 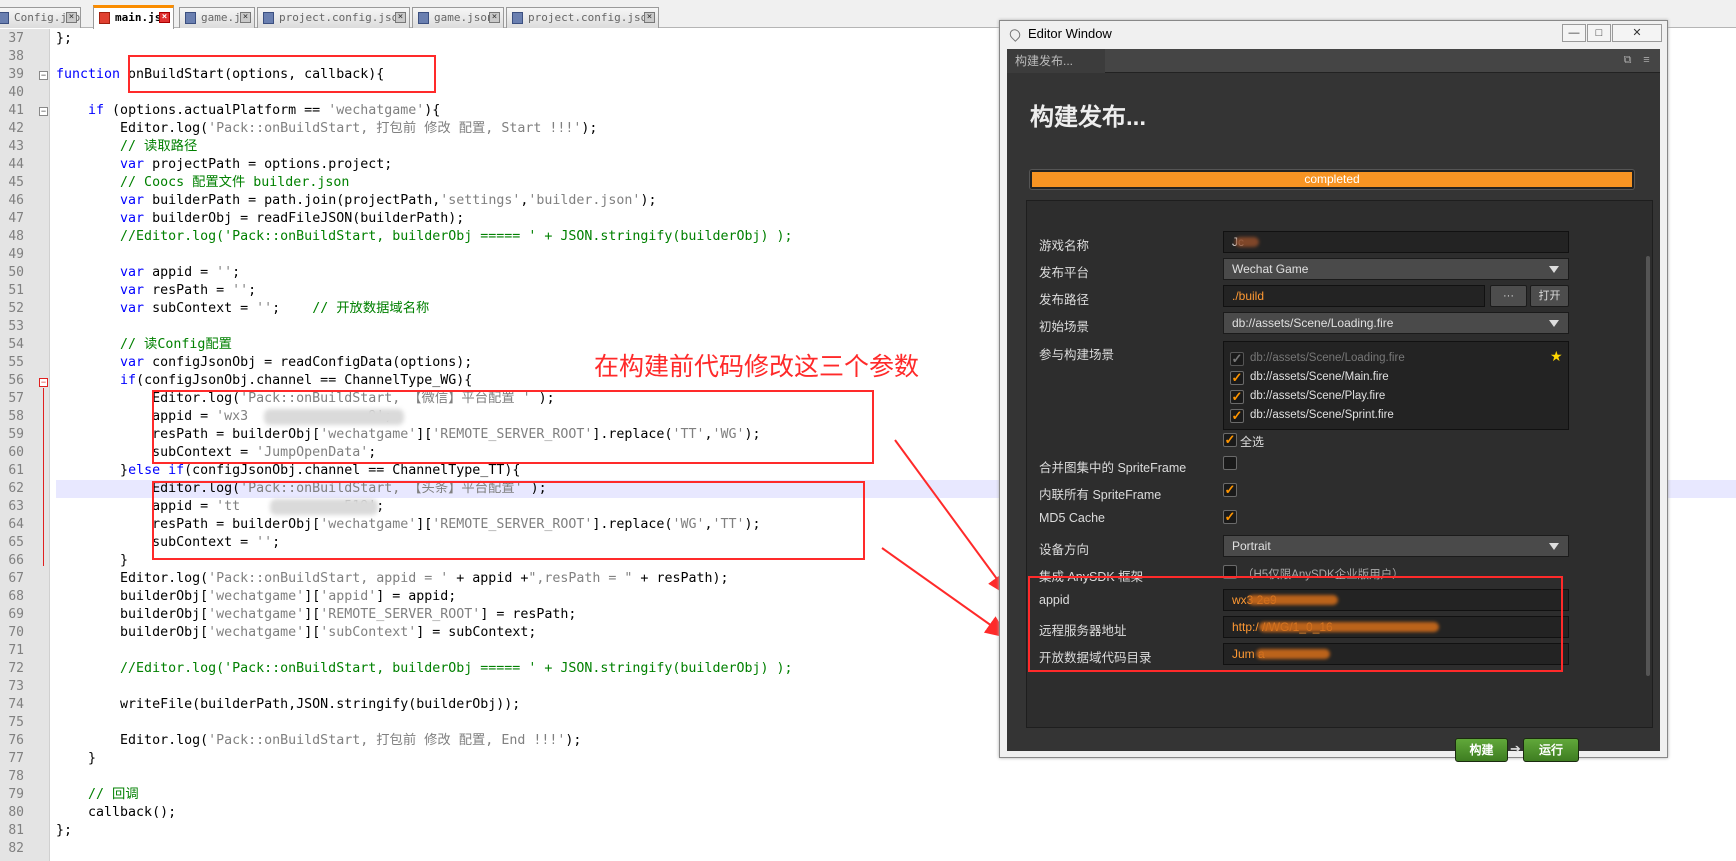 I want to click on field-label: 游戏名称, so click(x=1064, y=246).